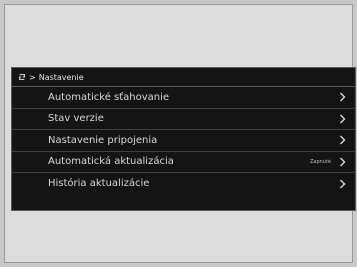 Image resolution: width=357 pixels, height=267 pixels. I want to click on menu-item-version-status: Stav verzie, so click(183, 119).